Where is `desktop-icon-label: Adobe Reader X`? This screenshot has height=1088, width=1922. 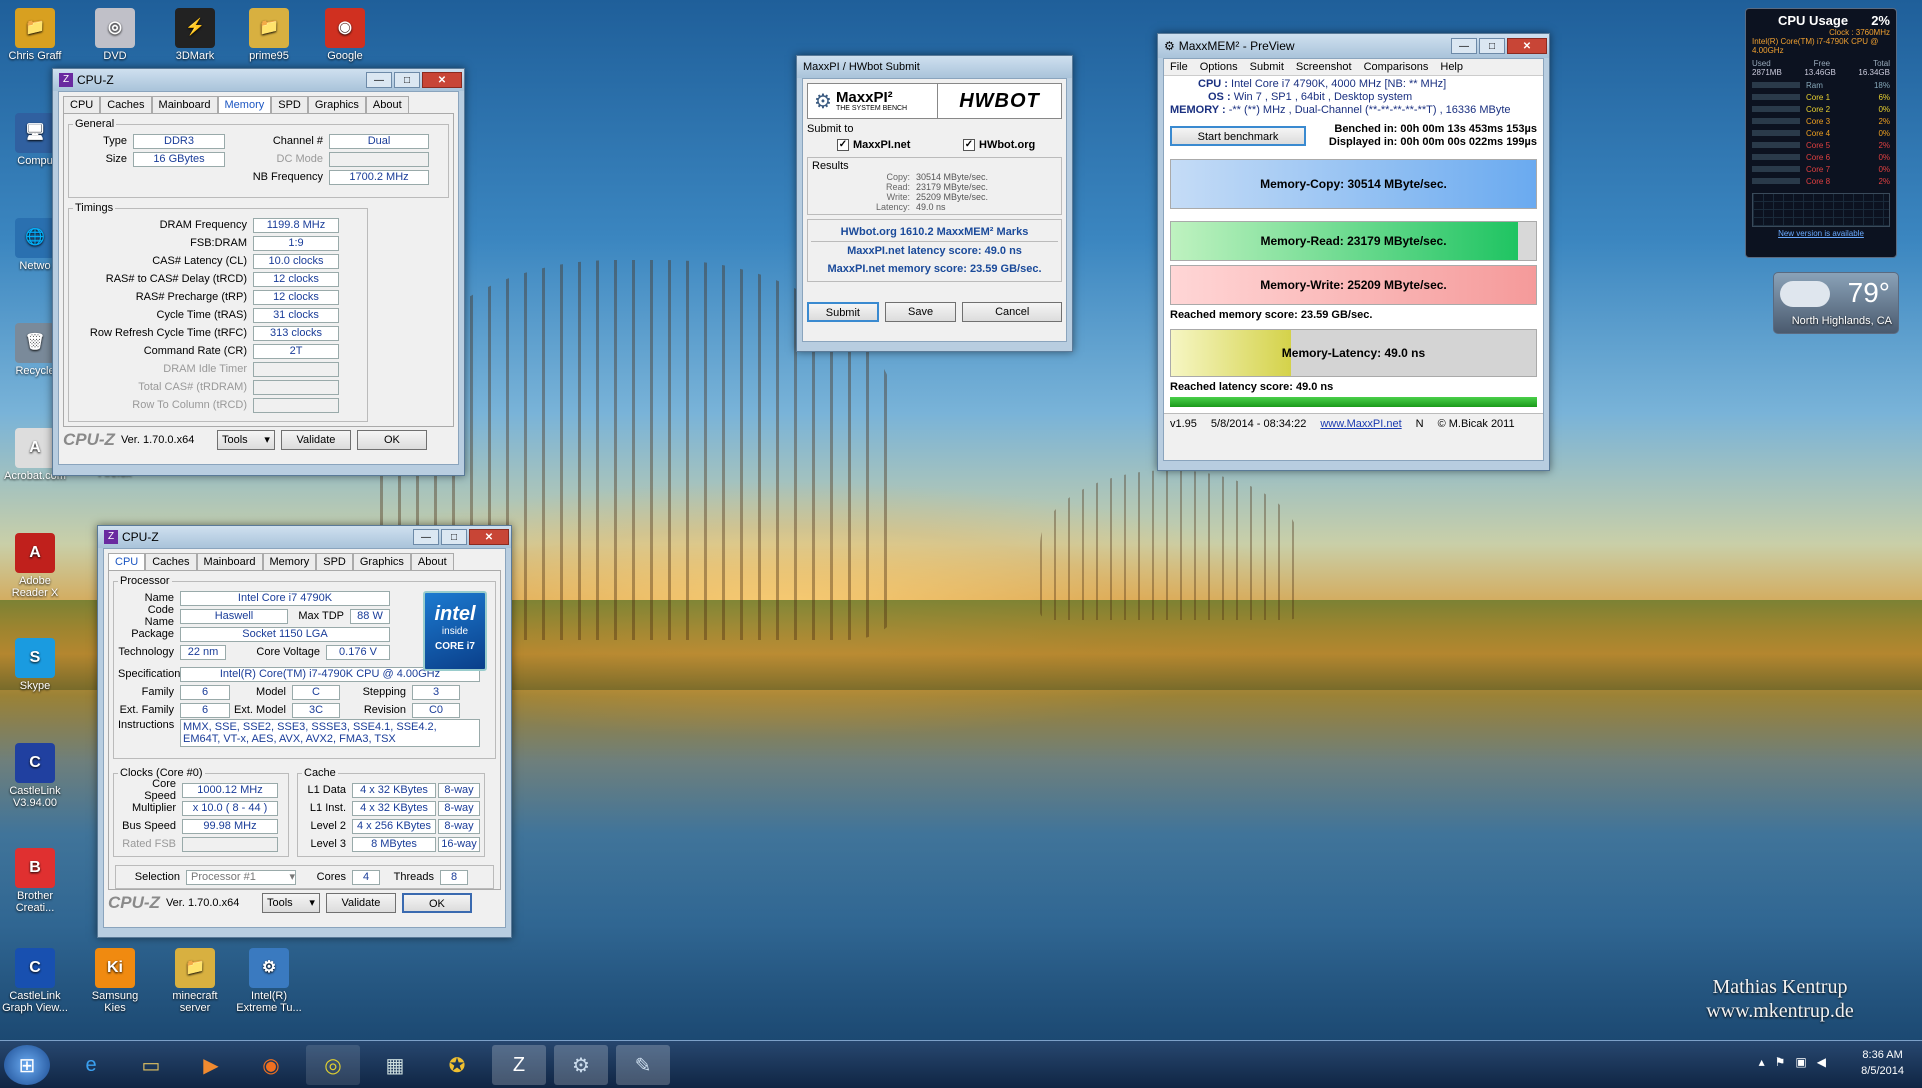
desktop-icon-label: Adobe Reader X is located at coordinates (35, 587).